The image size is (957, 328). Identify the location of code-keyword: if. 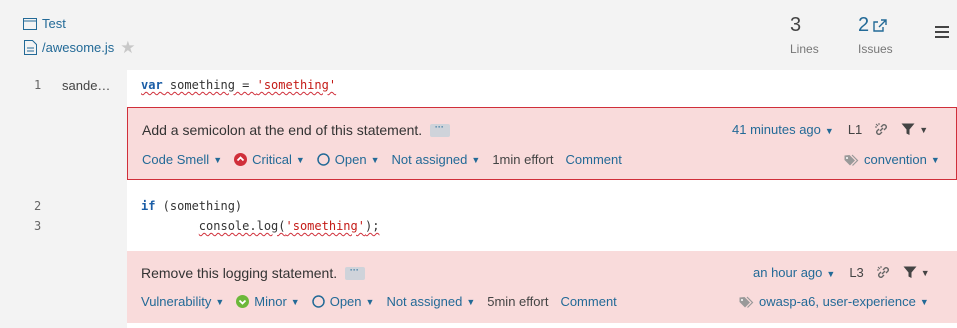
(148, 206).